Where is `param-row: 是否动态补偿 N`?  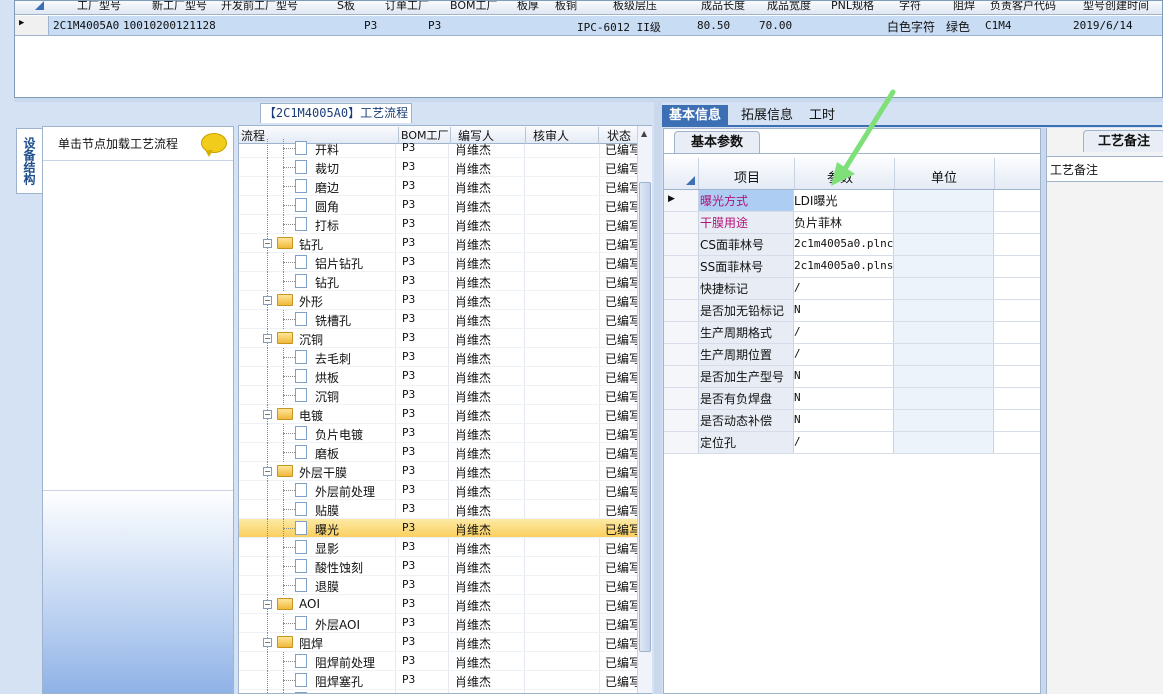 param-row: 是否动态补偿 N is located at coordinates (852, 421).